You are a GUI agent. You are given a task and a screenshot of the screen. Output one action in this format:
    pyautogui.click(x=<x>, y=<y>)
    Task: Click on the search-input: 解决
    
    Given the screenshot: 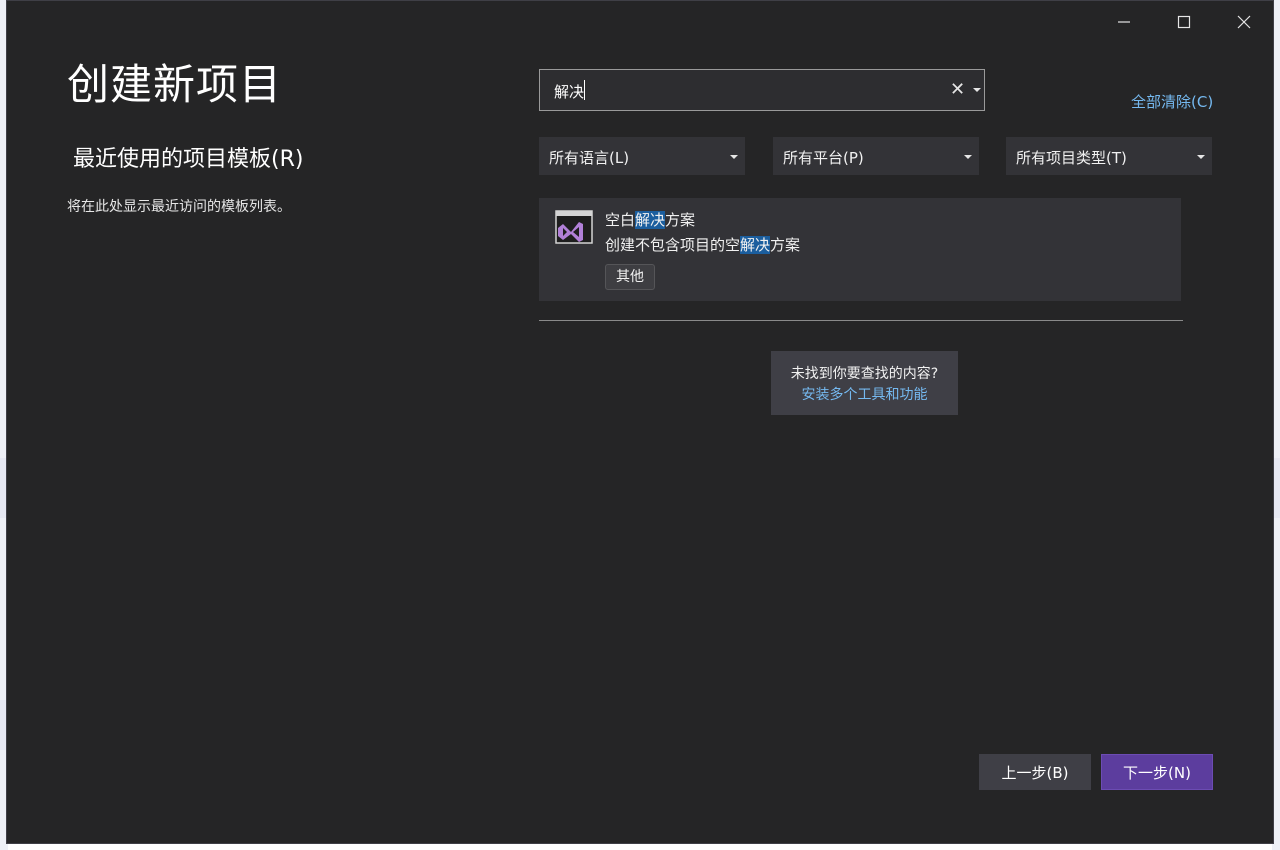 What is the action you would take?
    pyautogui.click(x=569, y=91)
    